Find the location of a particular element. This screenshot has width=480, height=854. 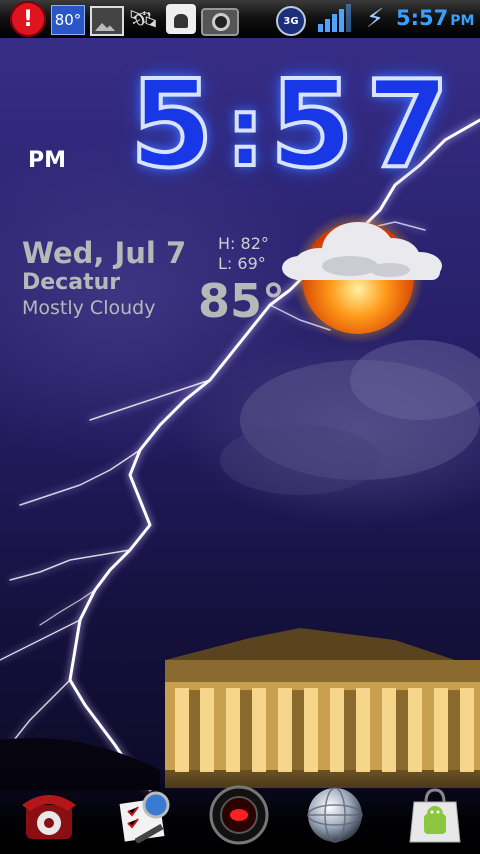

app-drawer-icon is located at coordinates (239, 815).